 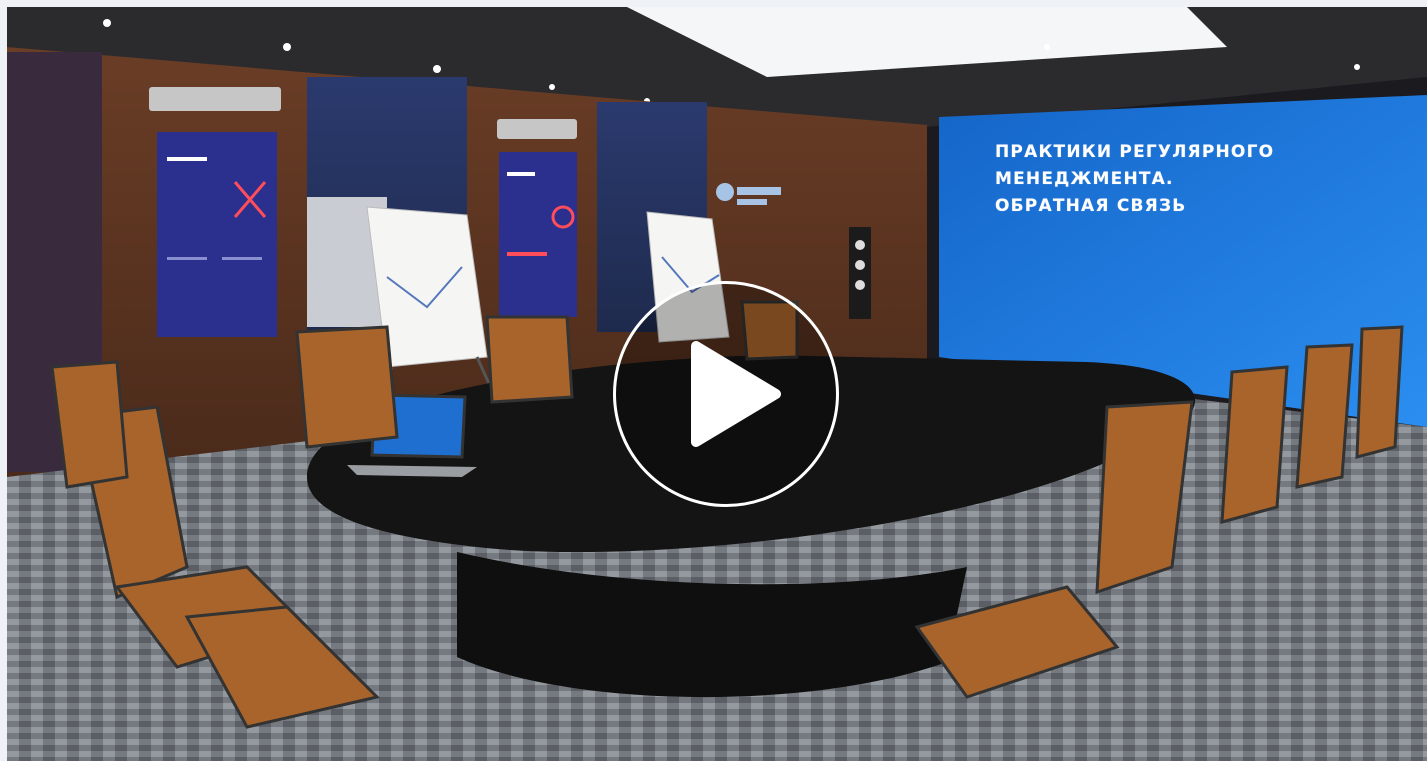 What do you see at coordinates (736, 394) in the screenshot?
I see `play-icon` at bounding box center [736, 394].